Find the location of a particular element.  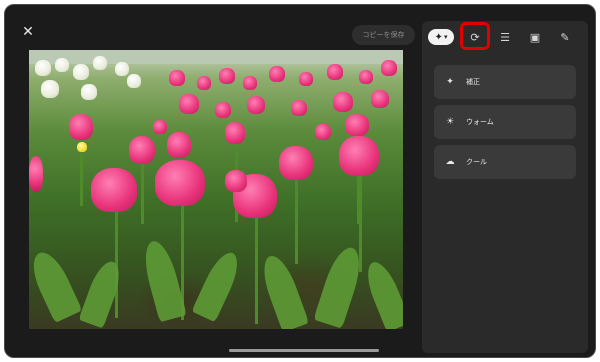

sun-icon: ☀ is located at coordinates (450, 122).